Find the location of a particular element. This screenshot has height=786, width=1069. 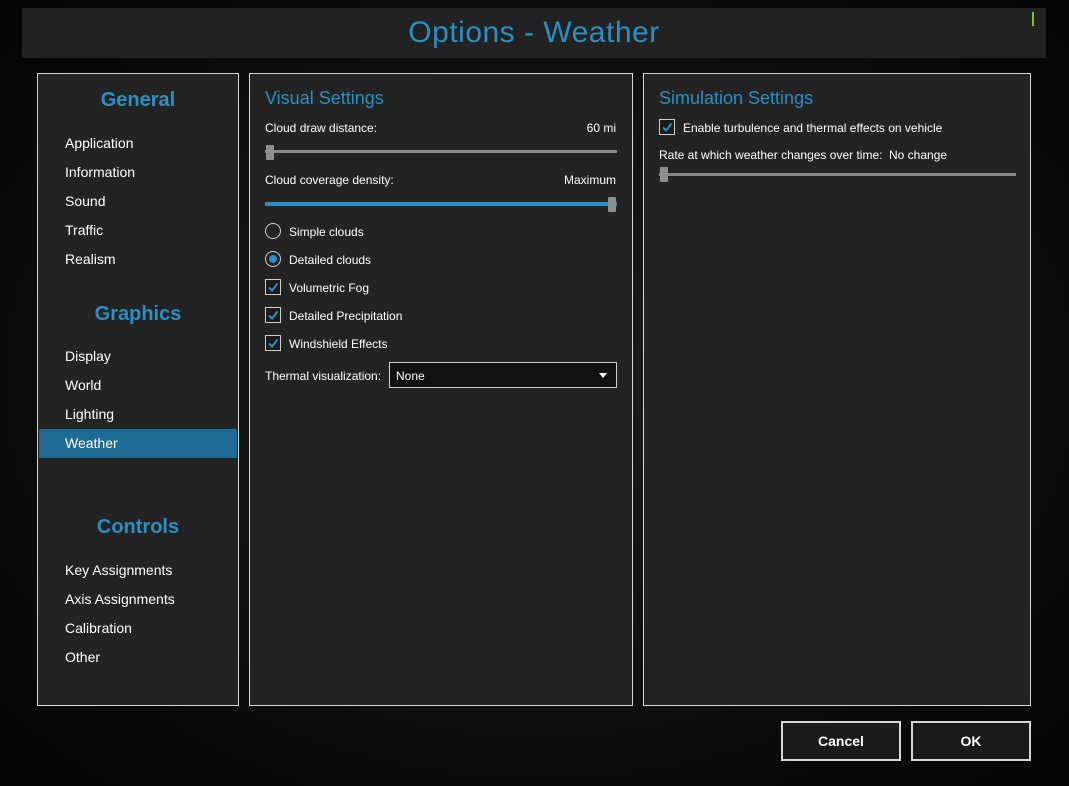

nav-item-traffic: Traffic is located at coordinates (138, 230).